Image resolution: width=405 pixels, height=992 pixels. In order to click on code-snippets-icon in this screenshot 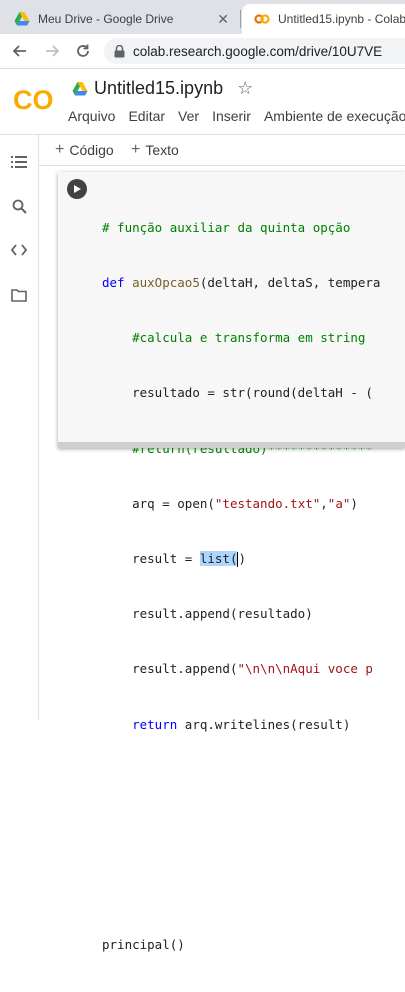, I will do `click(19, 250)`.